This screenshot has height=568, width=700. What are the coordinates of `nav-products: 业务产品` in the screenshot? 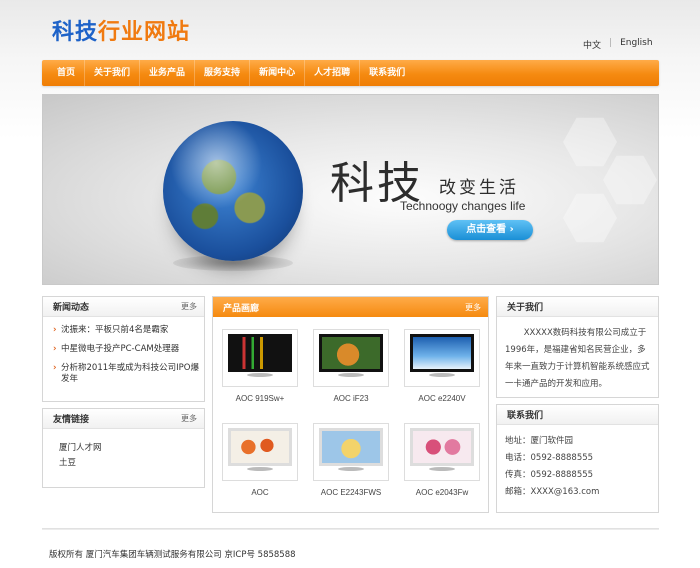 It's located at (168, 73).